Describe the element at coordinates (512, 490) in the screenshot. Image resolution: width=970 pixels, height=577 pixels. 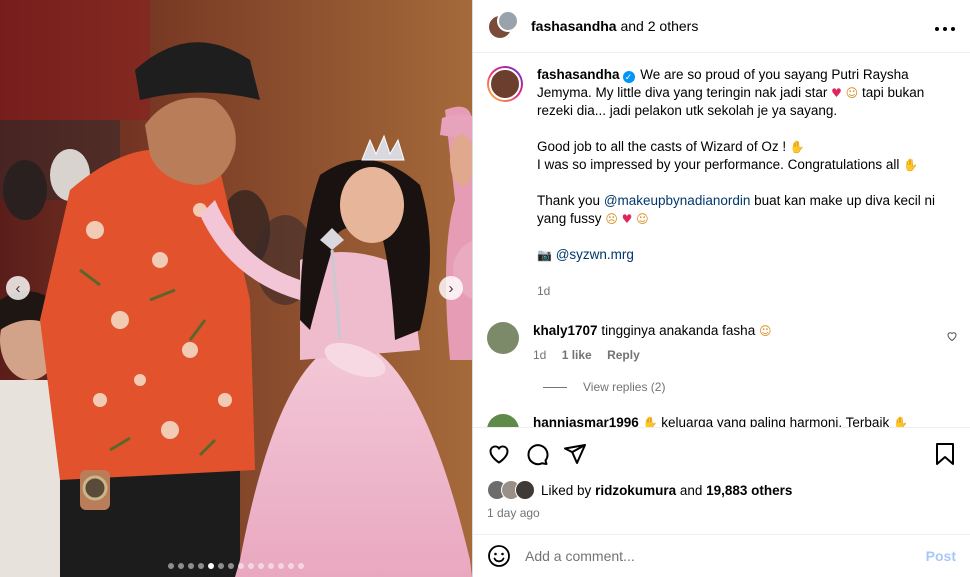
I see `liker-avatars` at that location.